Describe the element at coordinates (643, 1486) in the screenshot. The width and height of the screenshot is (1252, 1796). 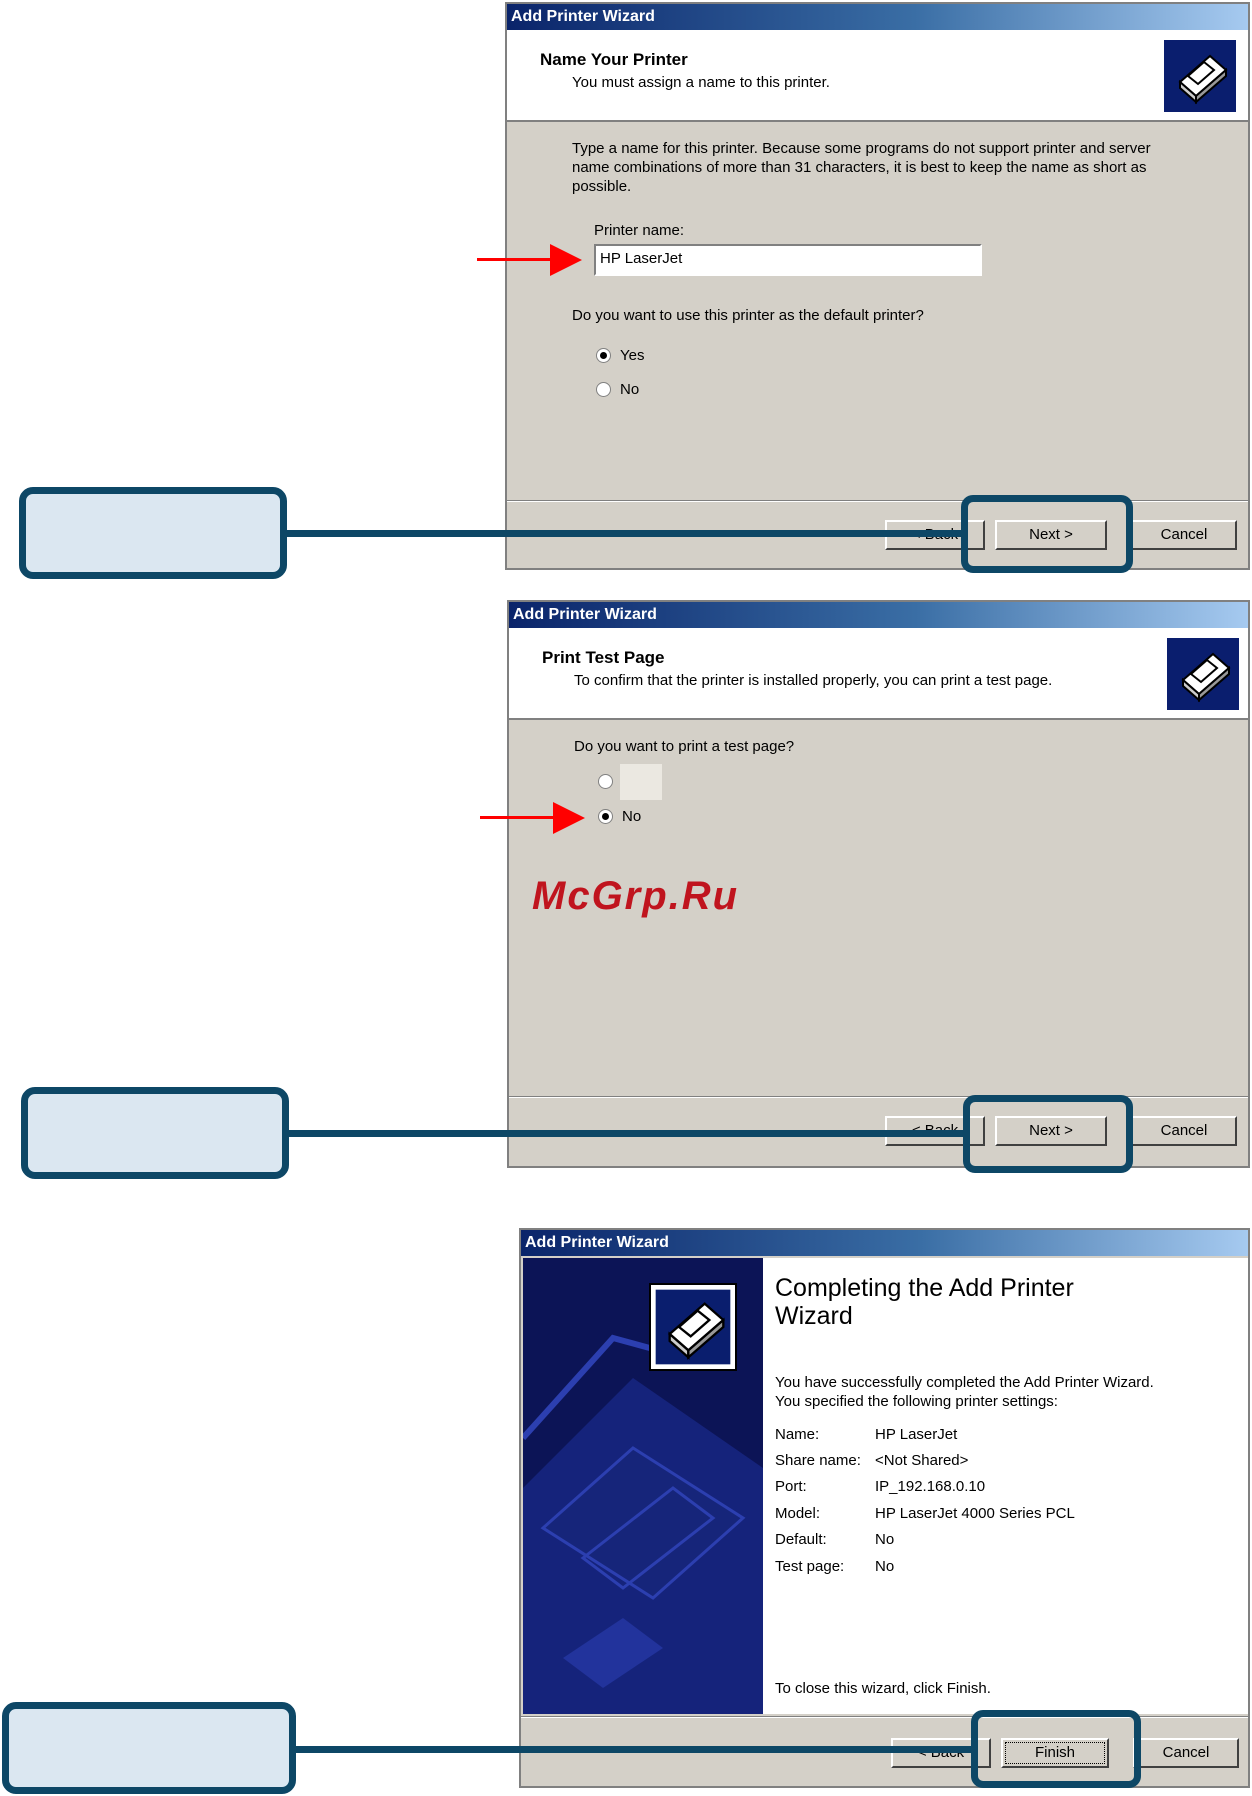
I see `wizard-side-banner` at that location.